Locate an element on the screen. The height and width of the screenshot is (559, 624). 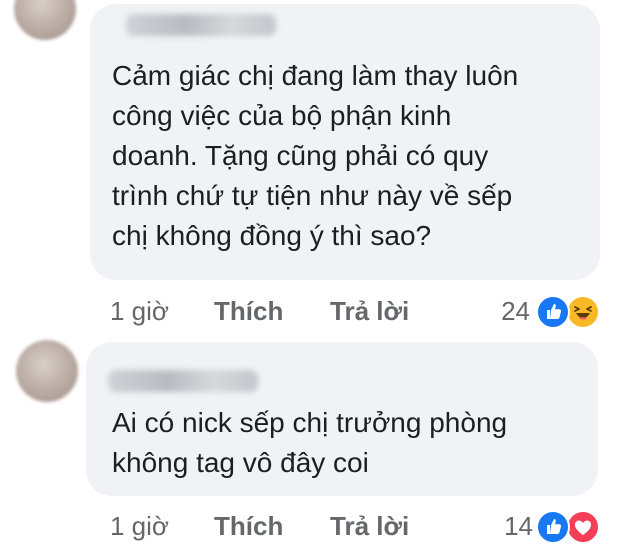
love-icon is located at coordinates (583, 527).